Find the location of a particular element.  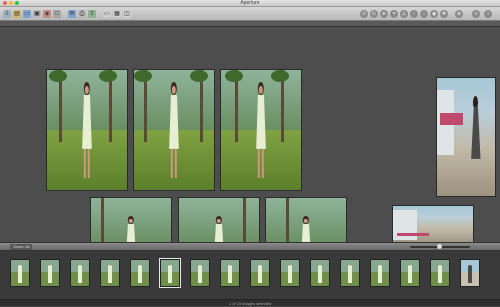

crop-icon: ⌗ is located at coordinates (394, 14).